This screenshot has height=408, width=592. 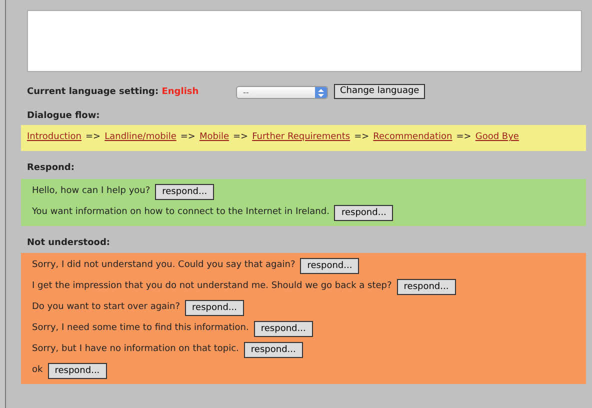 I want to click on dialogue-flow-label: Dialogue flow:, so click(x=64, y=116).